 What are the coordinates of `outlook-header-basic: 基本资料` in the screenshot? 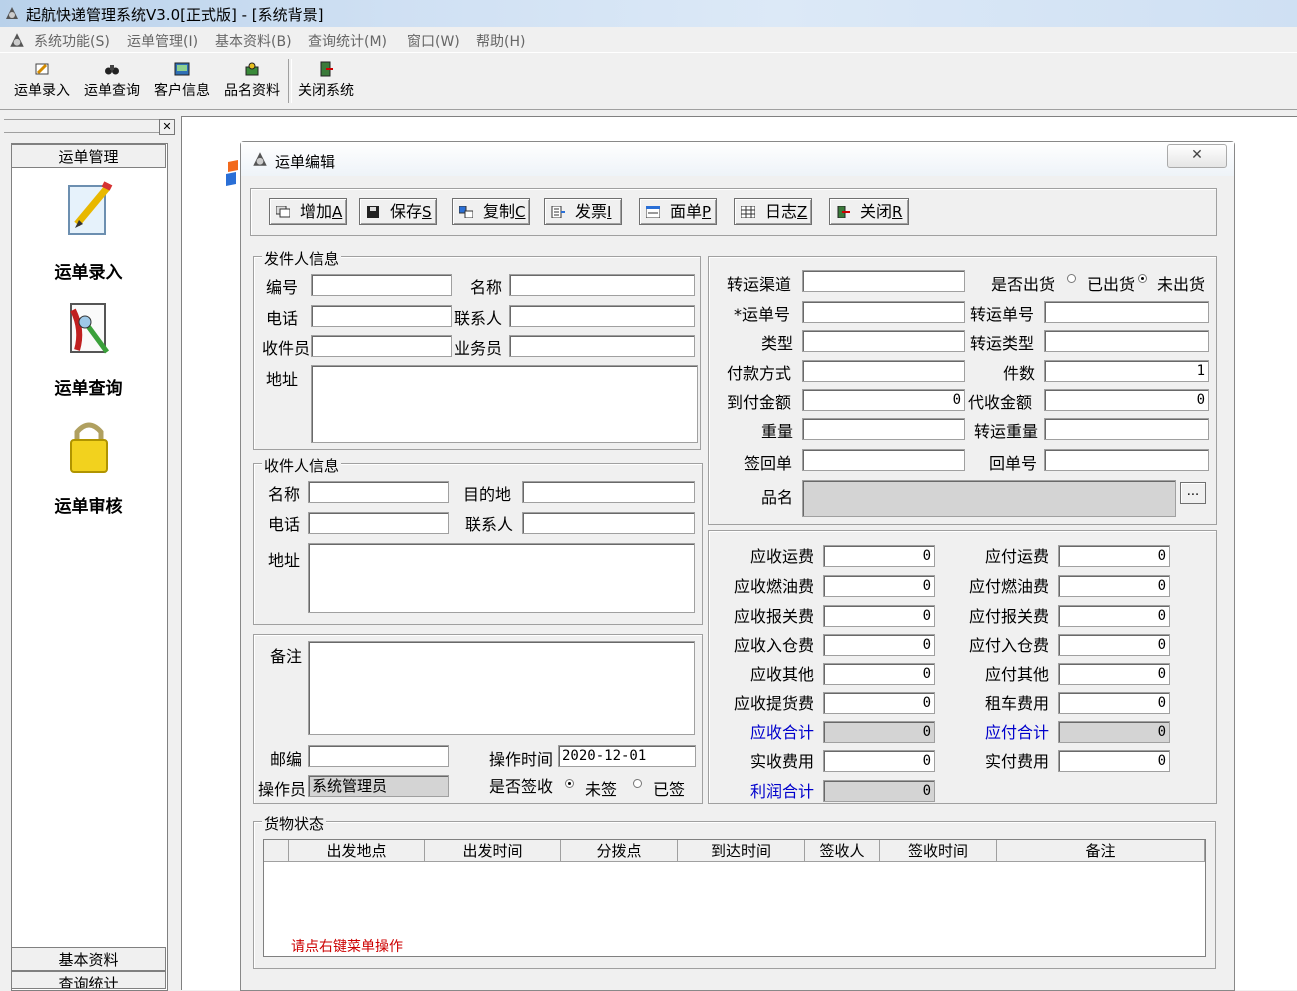 It's located at (88, 959).